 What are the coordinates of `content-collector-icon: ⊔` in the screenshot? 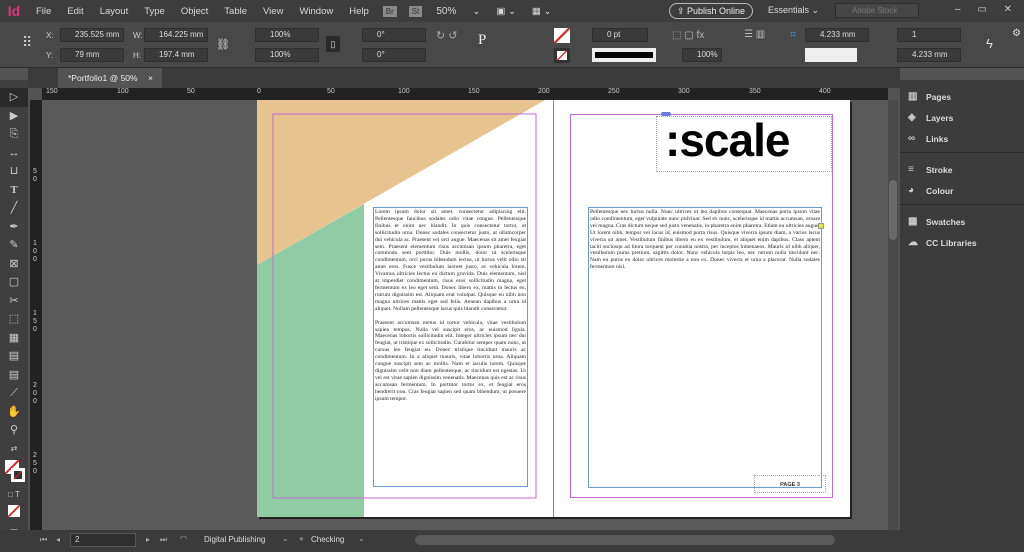 It's located at (14, 171).